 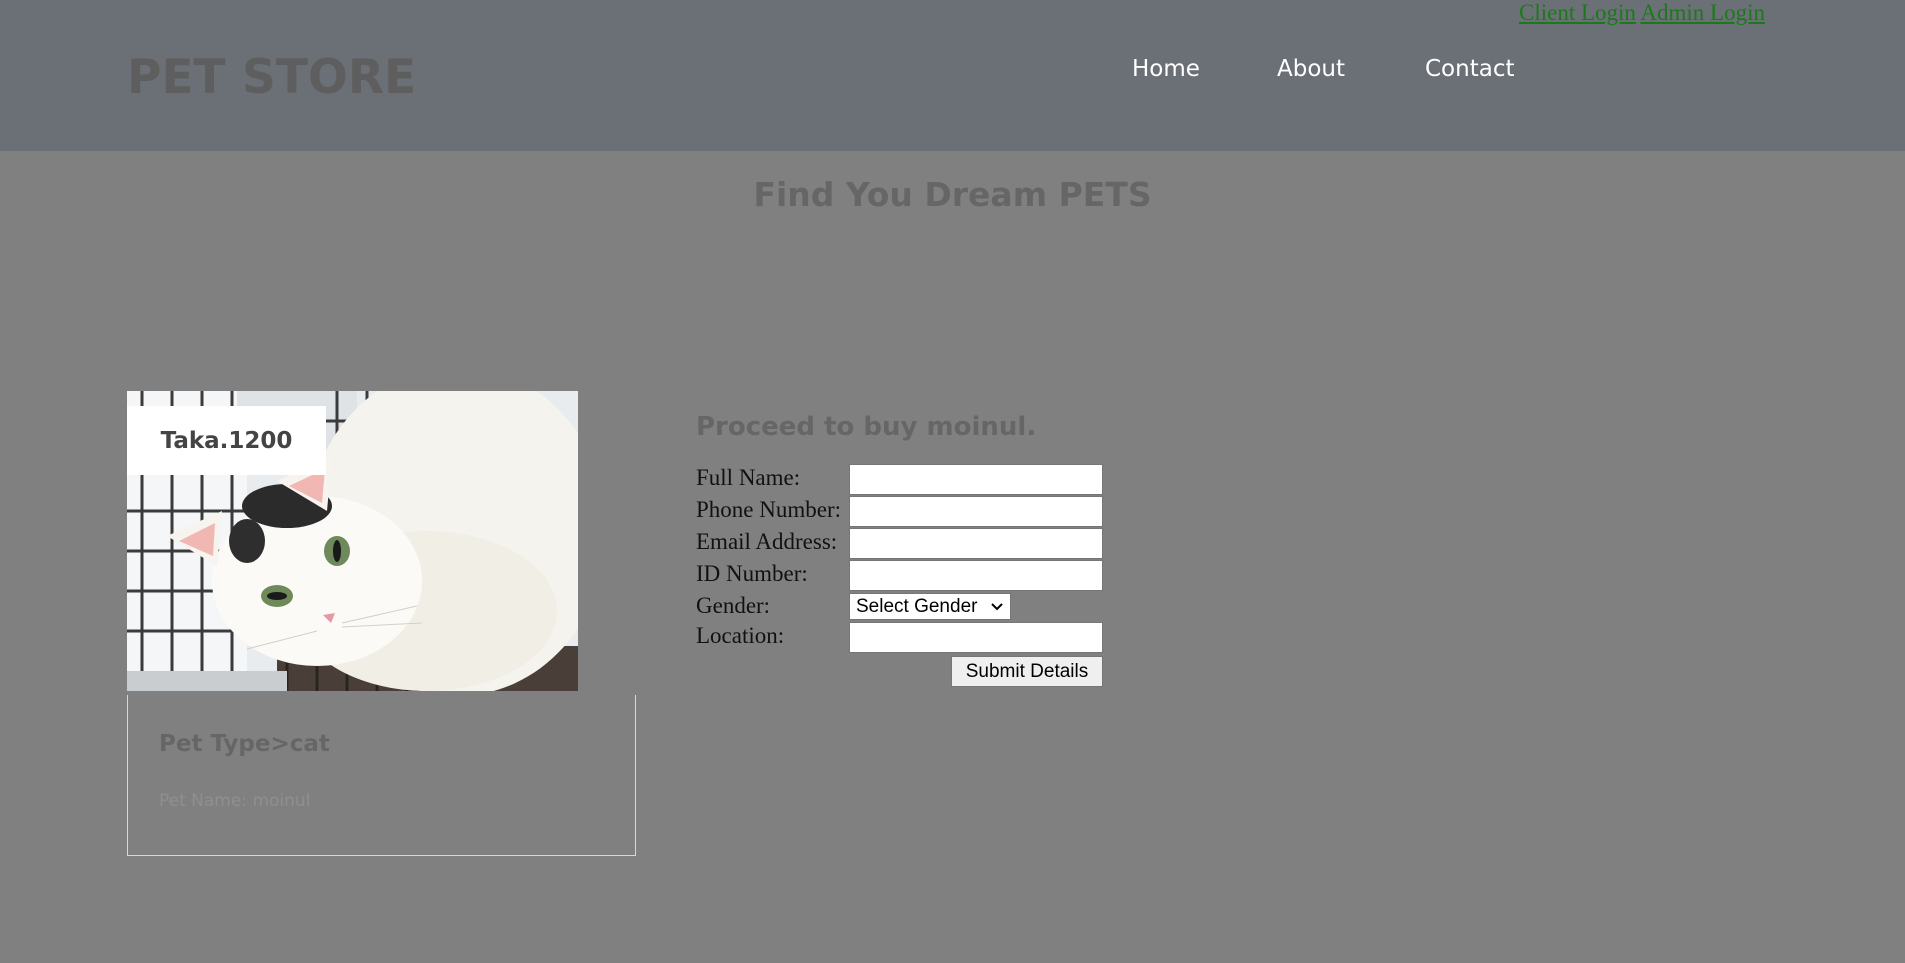 What do you see at coordinates (1166, 69) in the screenshot?
I see `nav-home: Home` at bounding box center [1166, 69].